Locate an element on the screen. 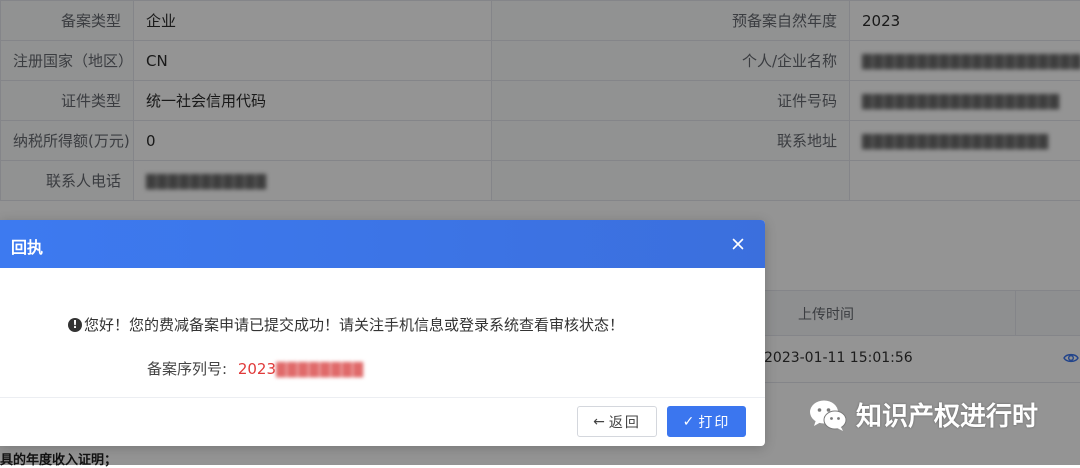  serial-number-prefix: 2023 is located at coordinates (257, 369).